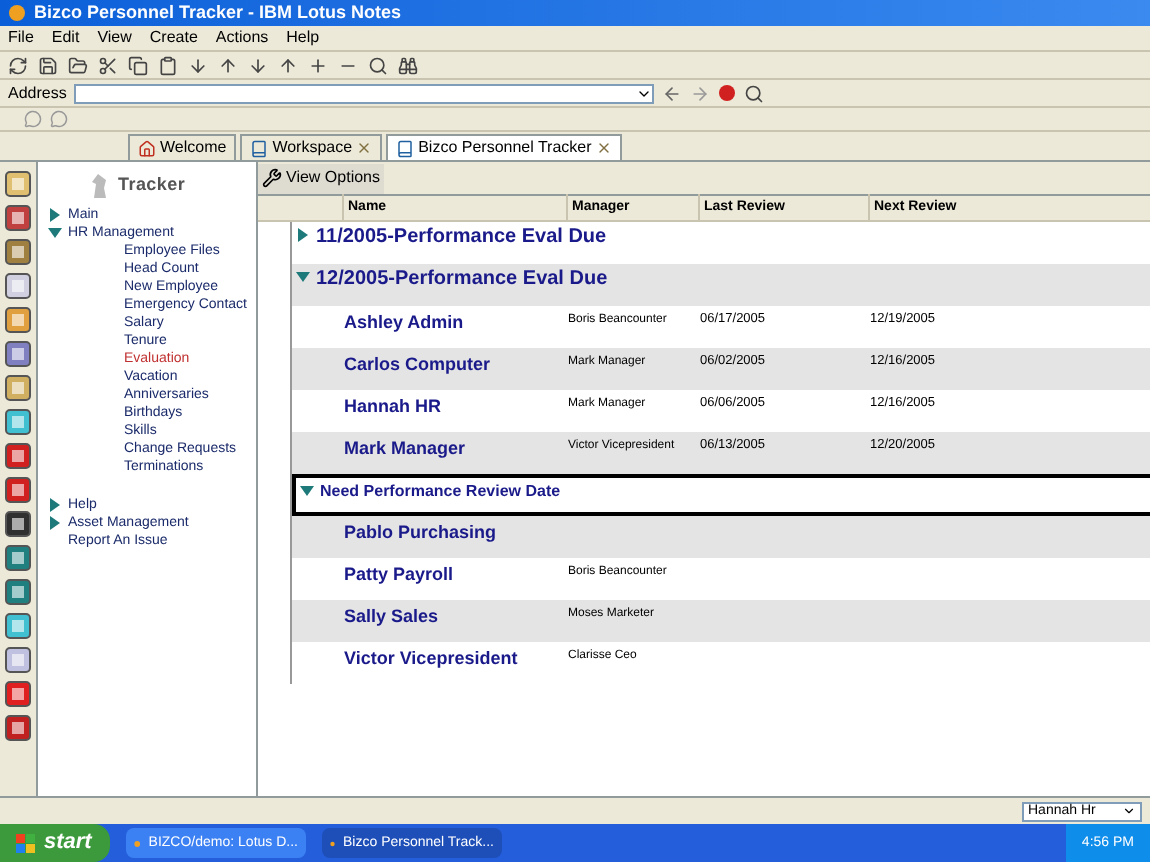 The image size is (1150, 862). Describe the element at coordinates (182, 147) in the screenshot. I see `tab: Welcome` at that location.